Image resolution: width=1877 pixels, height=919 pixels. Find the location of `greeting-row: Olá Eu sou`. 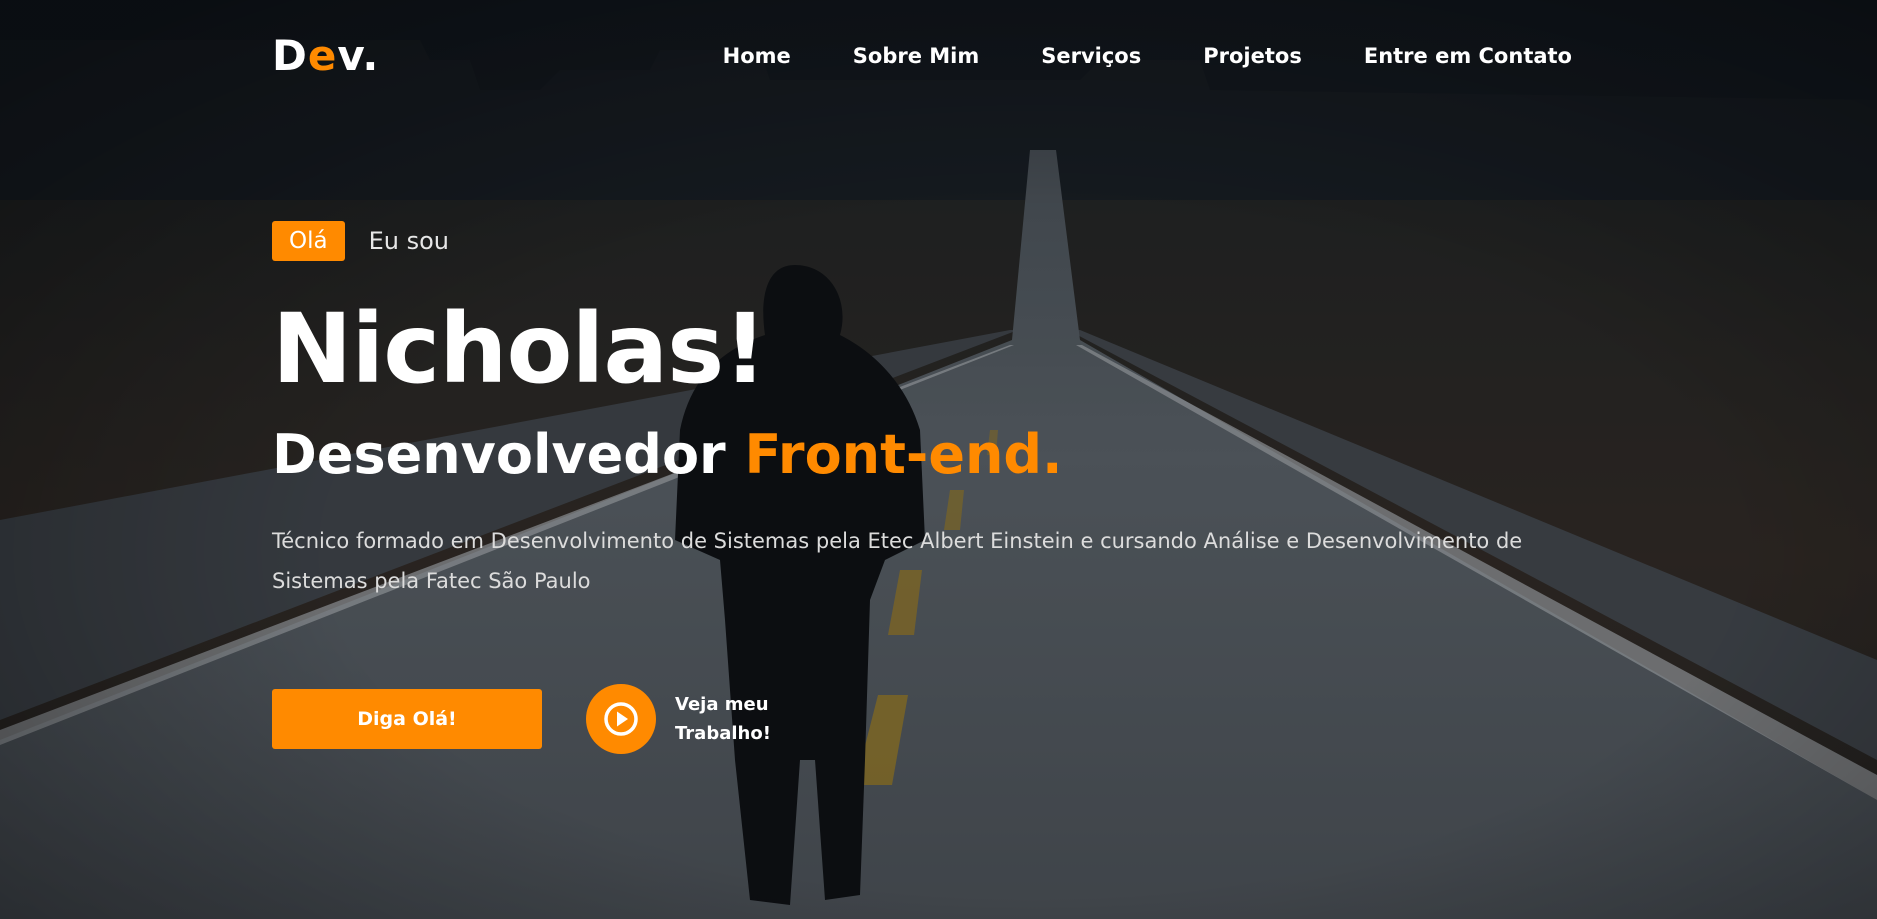

greeting-row: Olá Eu sou is located at coordinates (942, 241).